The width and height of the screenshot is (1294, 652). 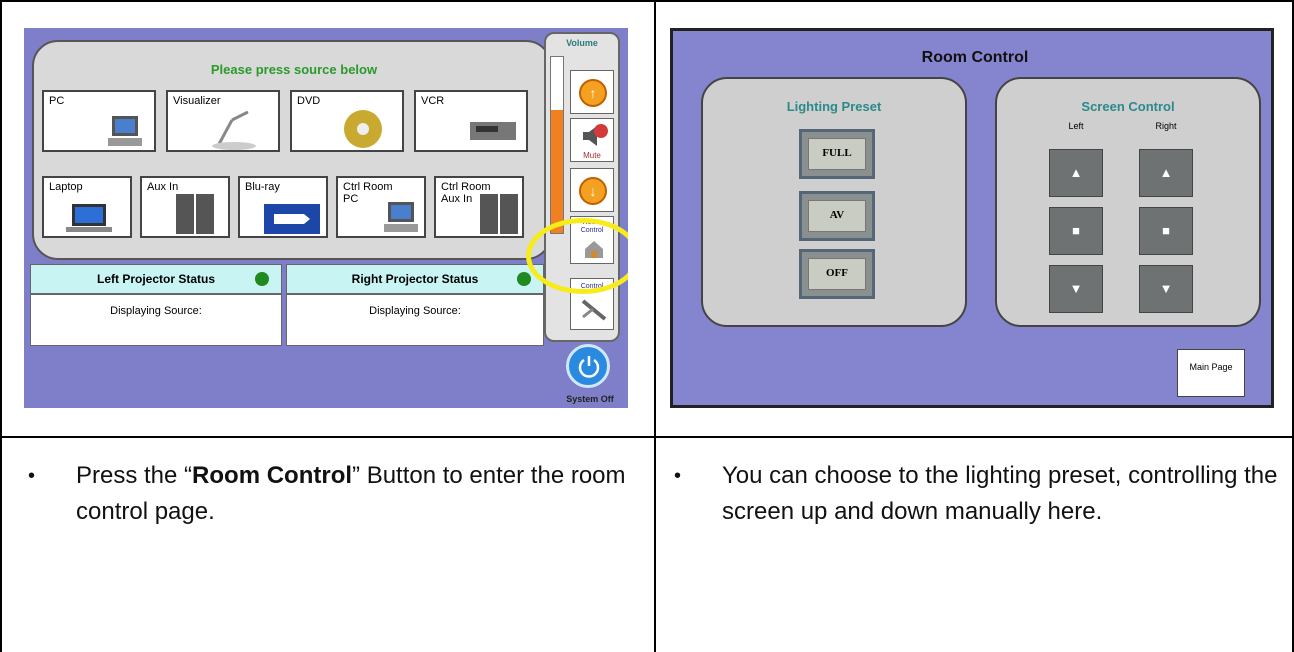 I want to click on left-screen-label: Left, so click(x=1076, y=126).